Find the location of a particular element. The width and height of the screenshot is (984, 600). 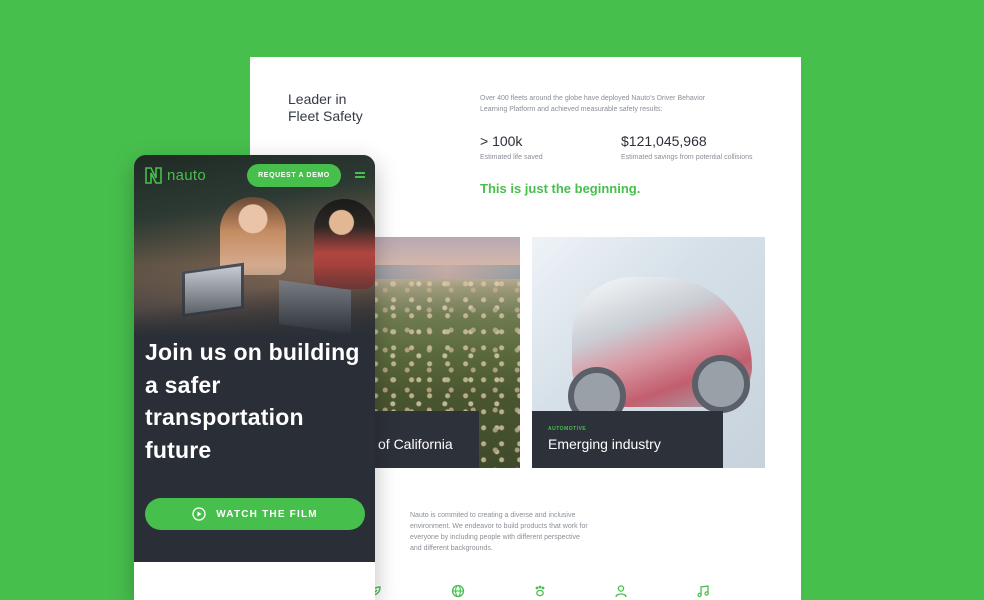

nauto-logo-mark-icon is located at coordinates (153, 175).